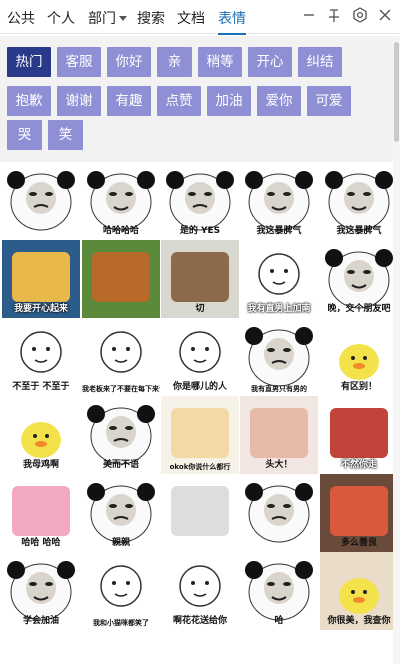  I want to click on sticker-caption: 头大！, so click(279, 465).